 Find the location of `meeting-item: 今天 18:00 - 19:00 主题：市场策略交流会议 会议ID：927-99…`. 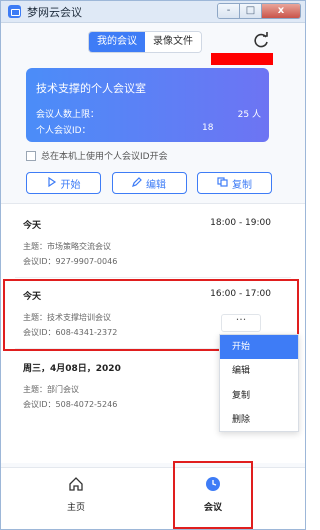

meeting-item: 今天 18:00 - 19:00 主题：市场策略交流会议 会议ID：927-99… is located at coordinates (153, 242).